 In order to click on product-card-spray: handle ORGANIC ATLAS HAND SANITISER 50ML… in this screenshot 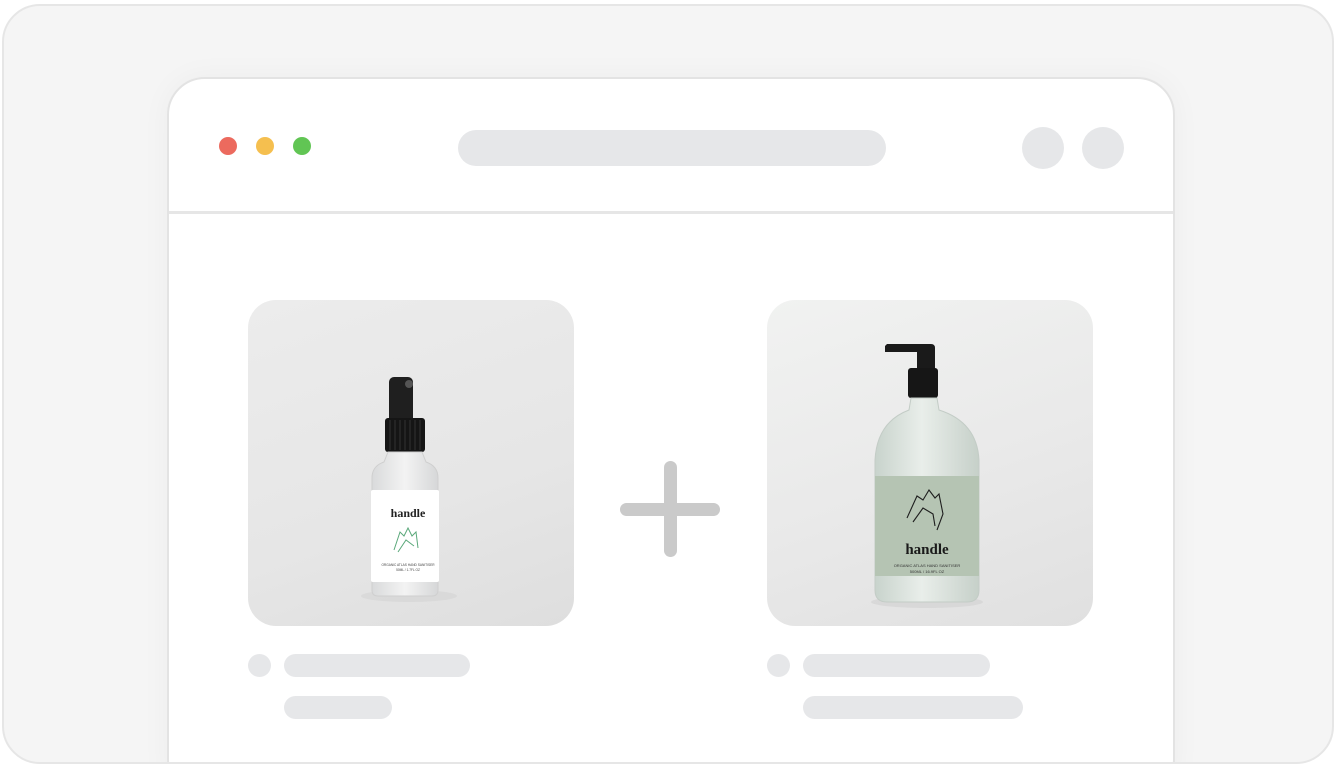, I will do `click(411, 463)`.